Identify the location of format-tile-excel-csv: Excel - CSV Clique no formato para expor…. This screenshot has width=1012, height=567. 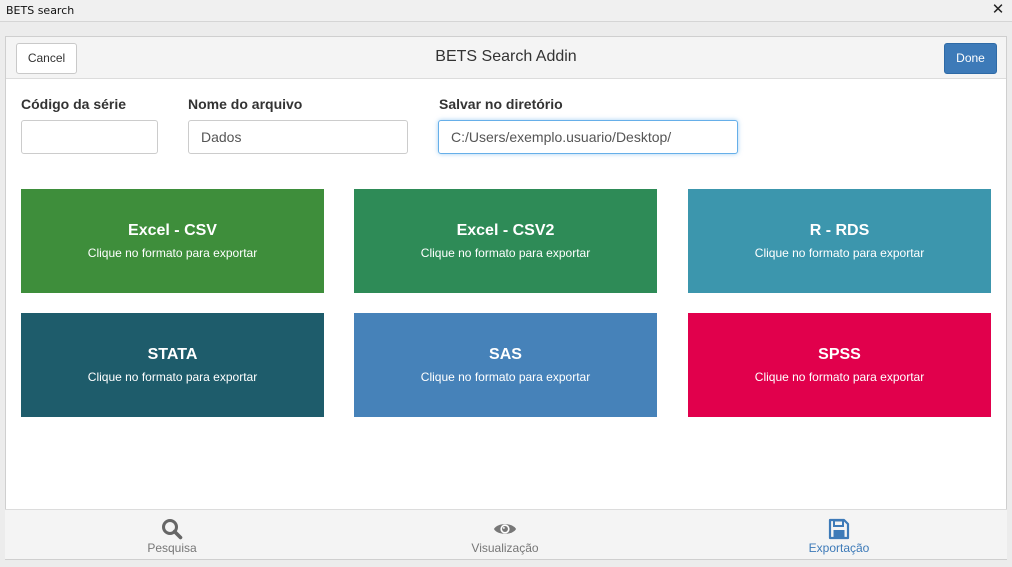
(172, 241).